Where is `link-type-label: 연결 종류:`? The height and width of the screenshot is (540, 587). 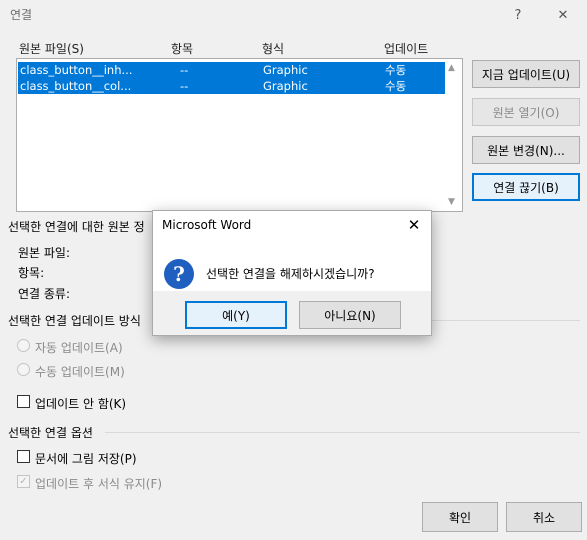
link-type-label: 연결 종류: is located at coordinates (44, 294).